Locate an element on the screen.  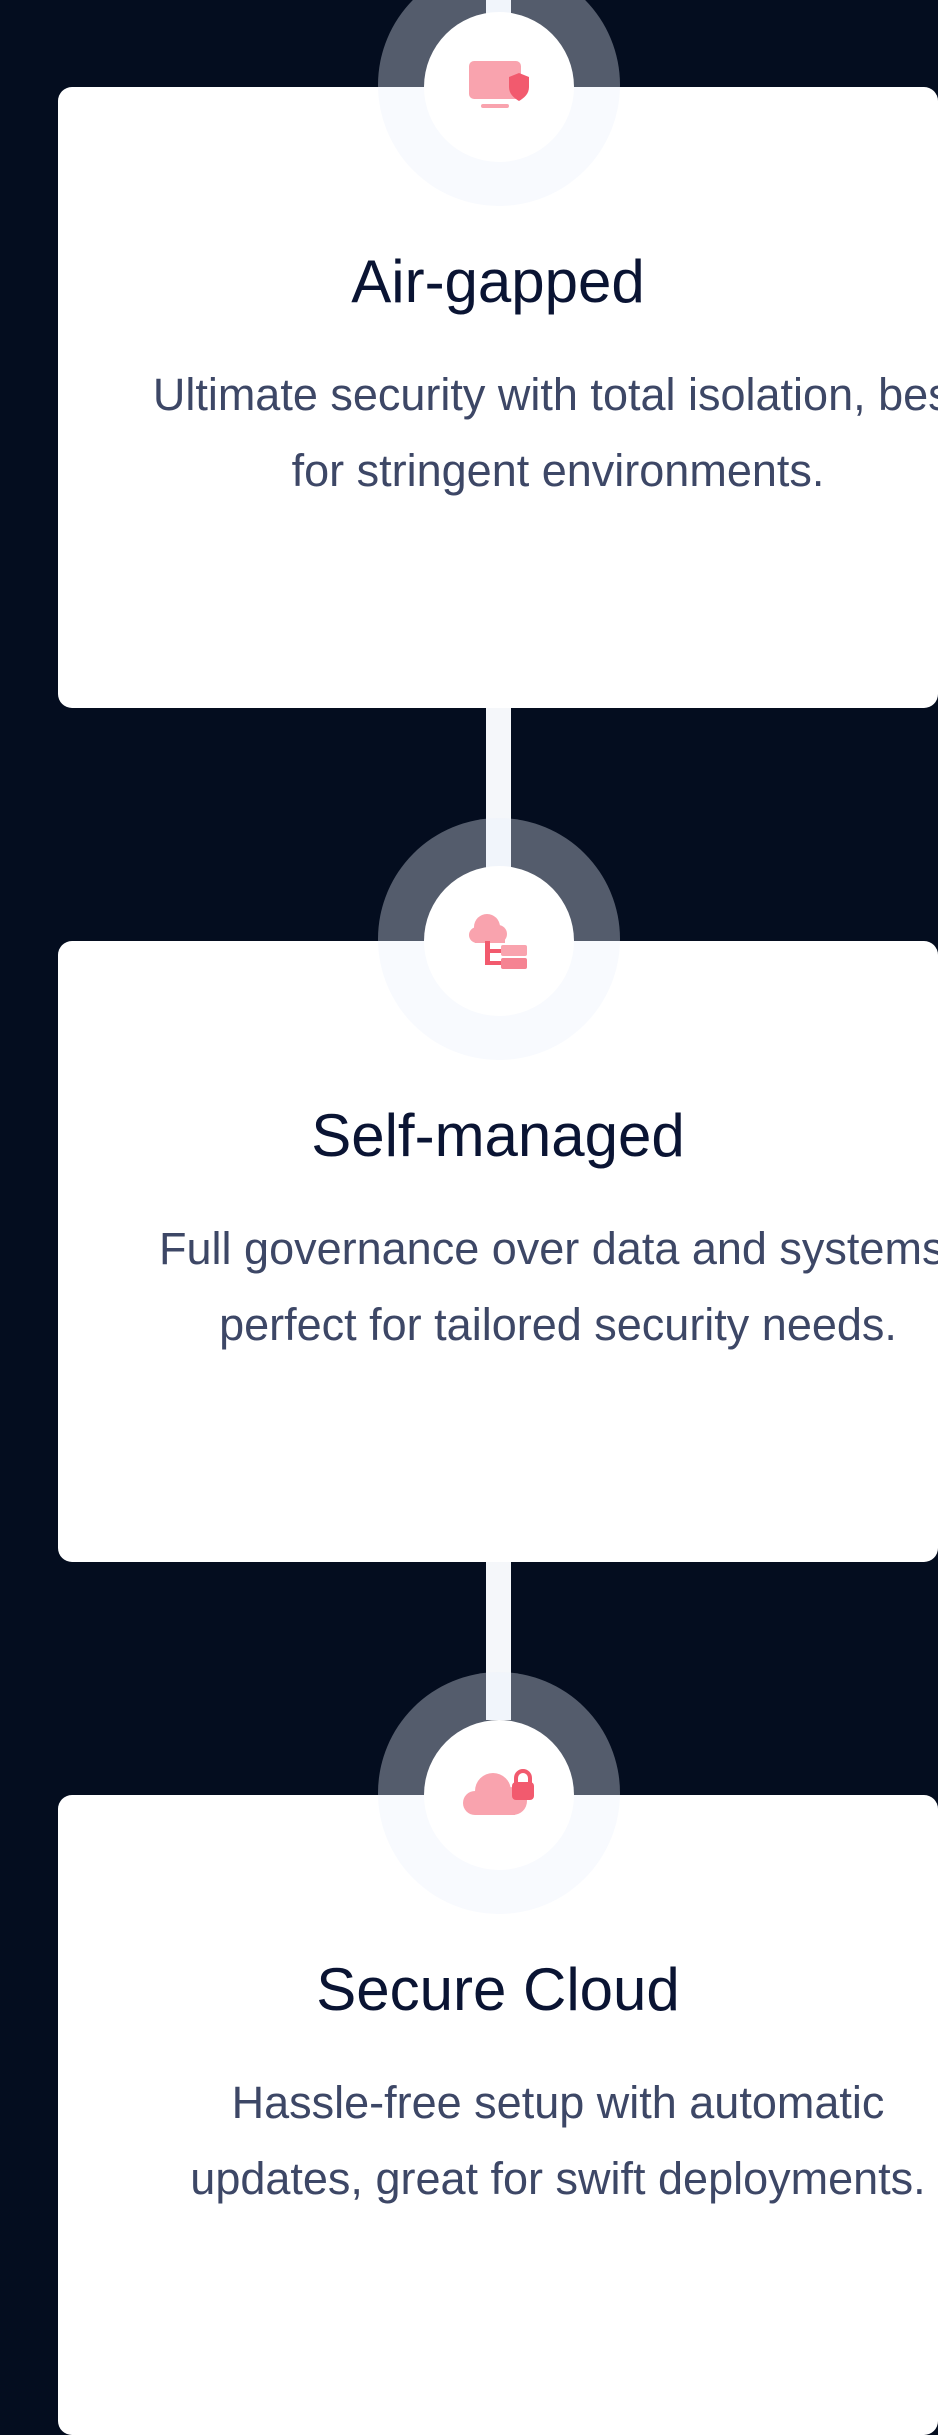
monitor-shield-icon is located at coordinates (499, 87).